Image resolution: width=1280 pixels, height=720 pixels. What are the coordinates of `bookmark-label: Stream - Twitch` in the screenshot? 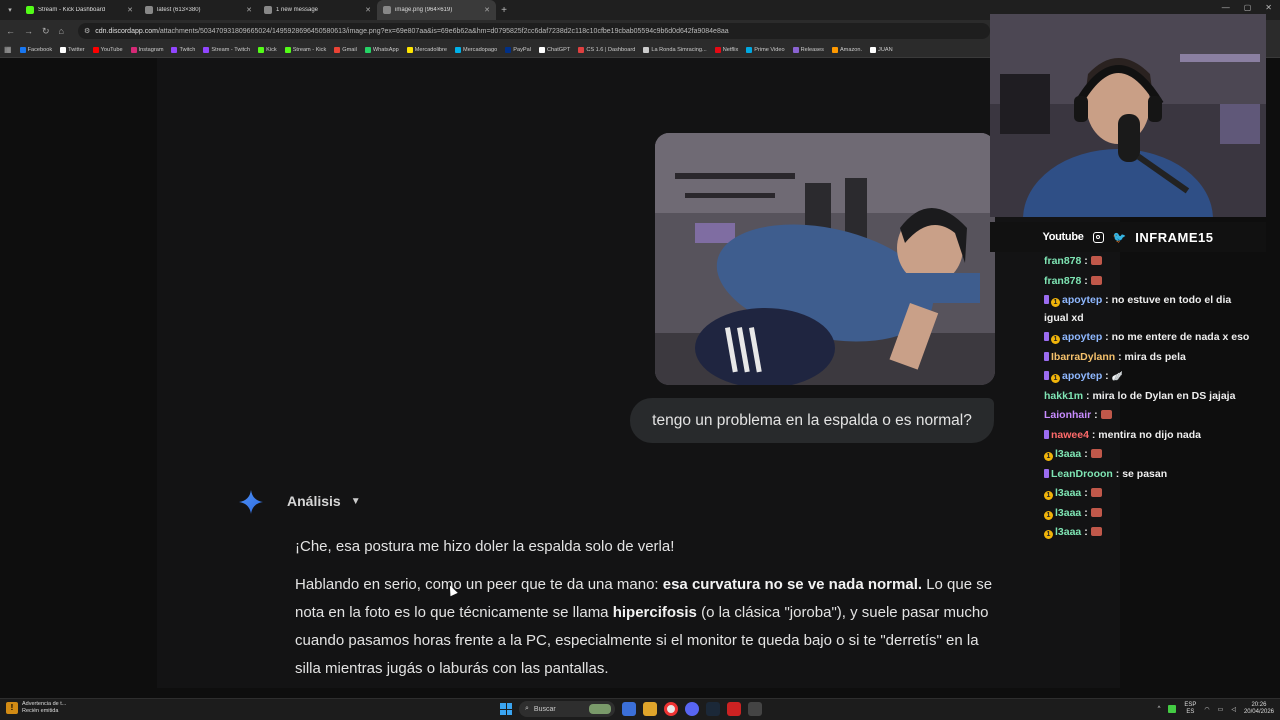 It's located at (231, 49).